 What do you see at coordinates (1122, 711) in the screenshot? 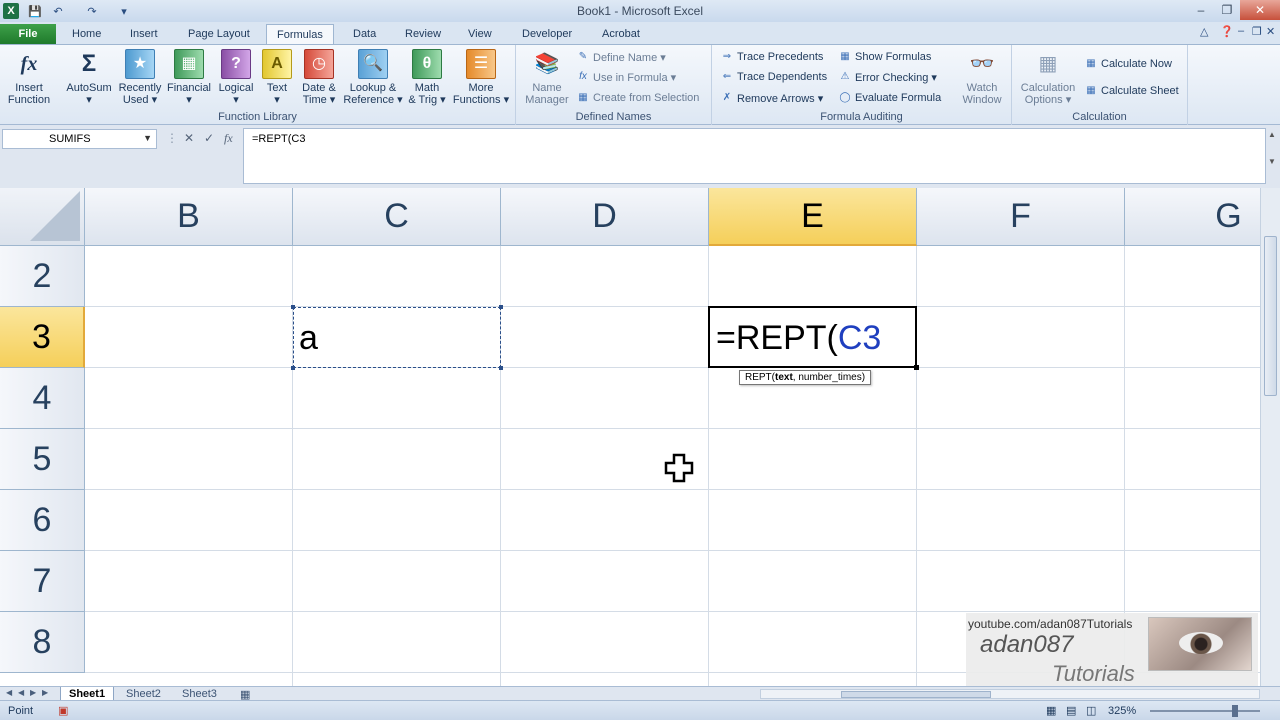
I see `zoom-level: 325%` at bounding box center [1122, 711].